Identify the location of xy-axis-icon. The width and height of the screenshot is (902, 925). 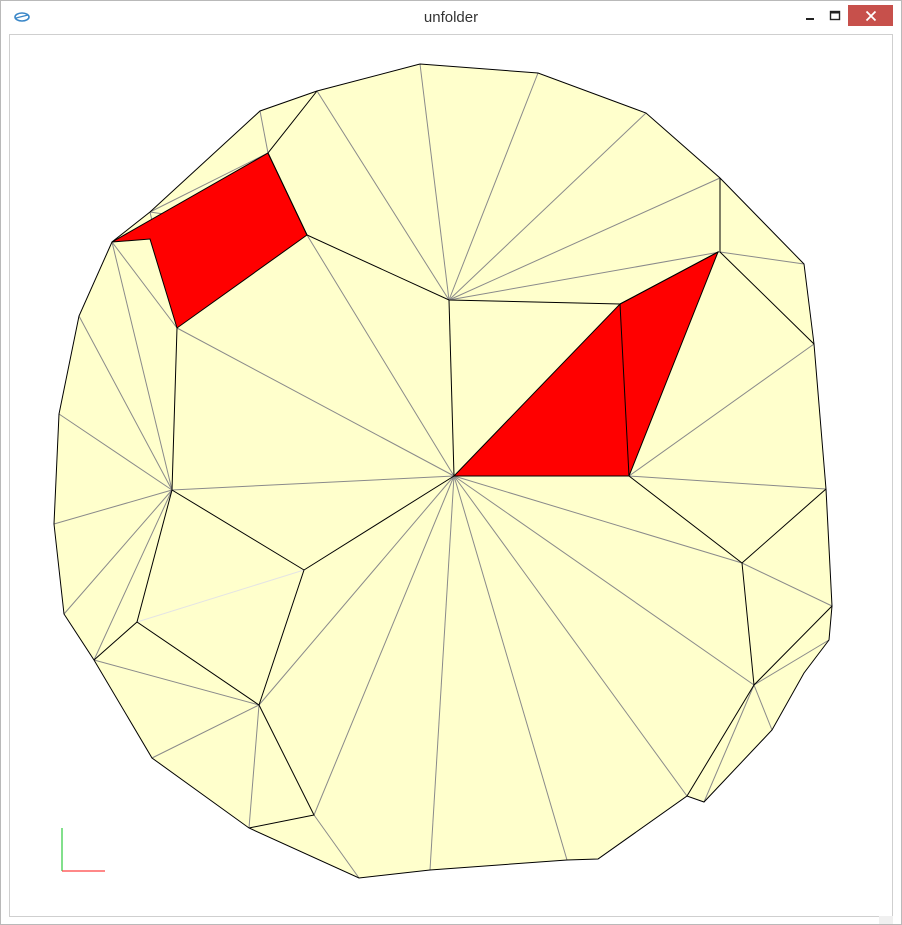
(83, 850).